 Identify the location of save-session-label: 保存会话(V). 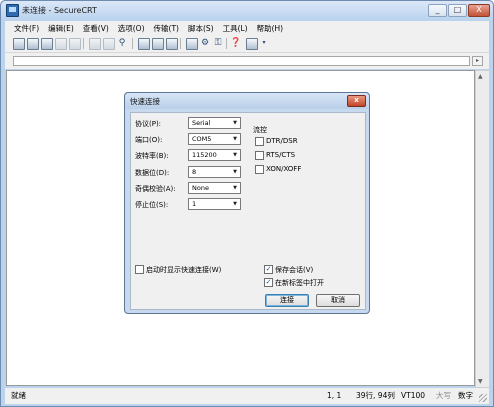
(294, 270).